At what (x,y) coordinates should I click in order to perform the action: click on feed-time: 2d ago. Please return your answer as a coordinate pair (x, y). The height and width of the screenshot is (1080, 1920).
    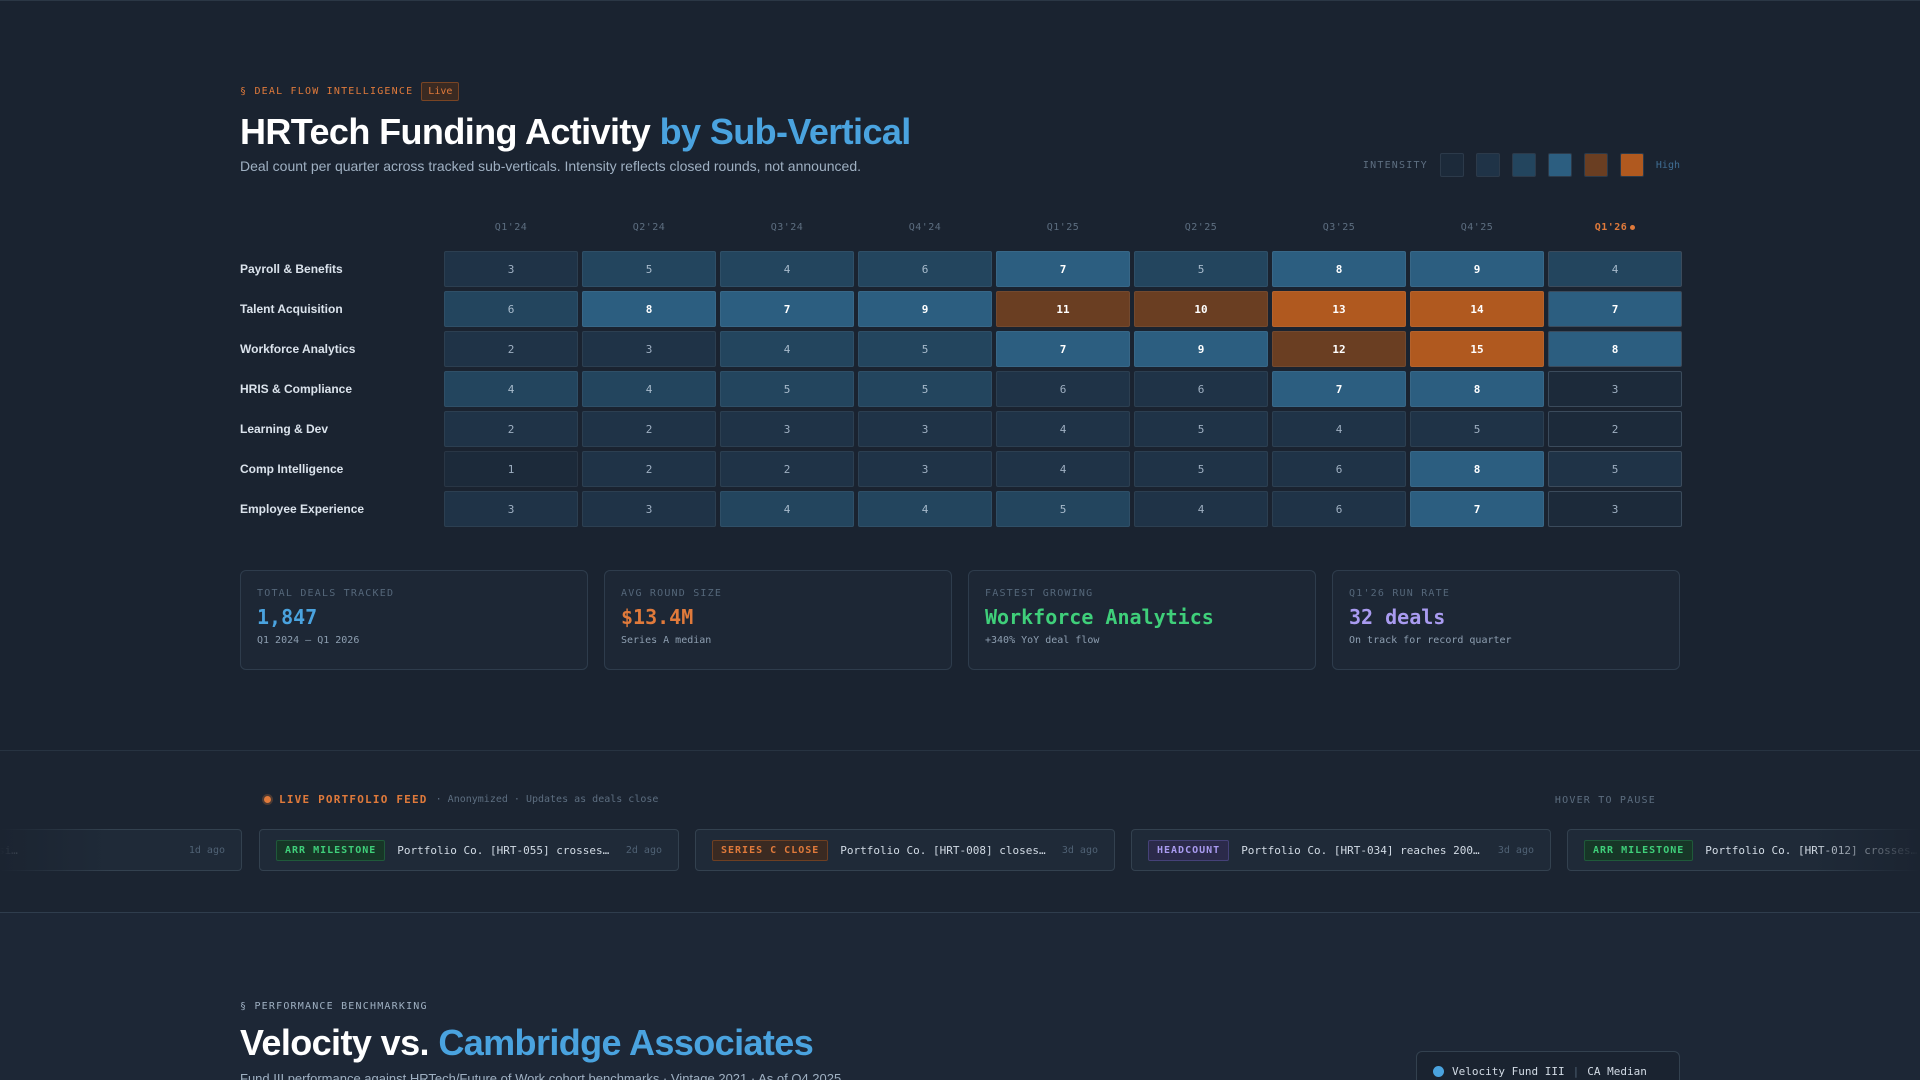
    Looking at the image, I should click on (643, 850).